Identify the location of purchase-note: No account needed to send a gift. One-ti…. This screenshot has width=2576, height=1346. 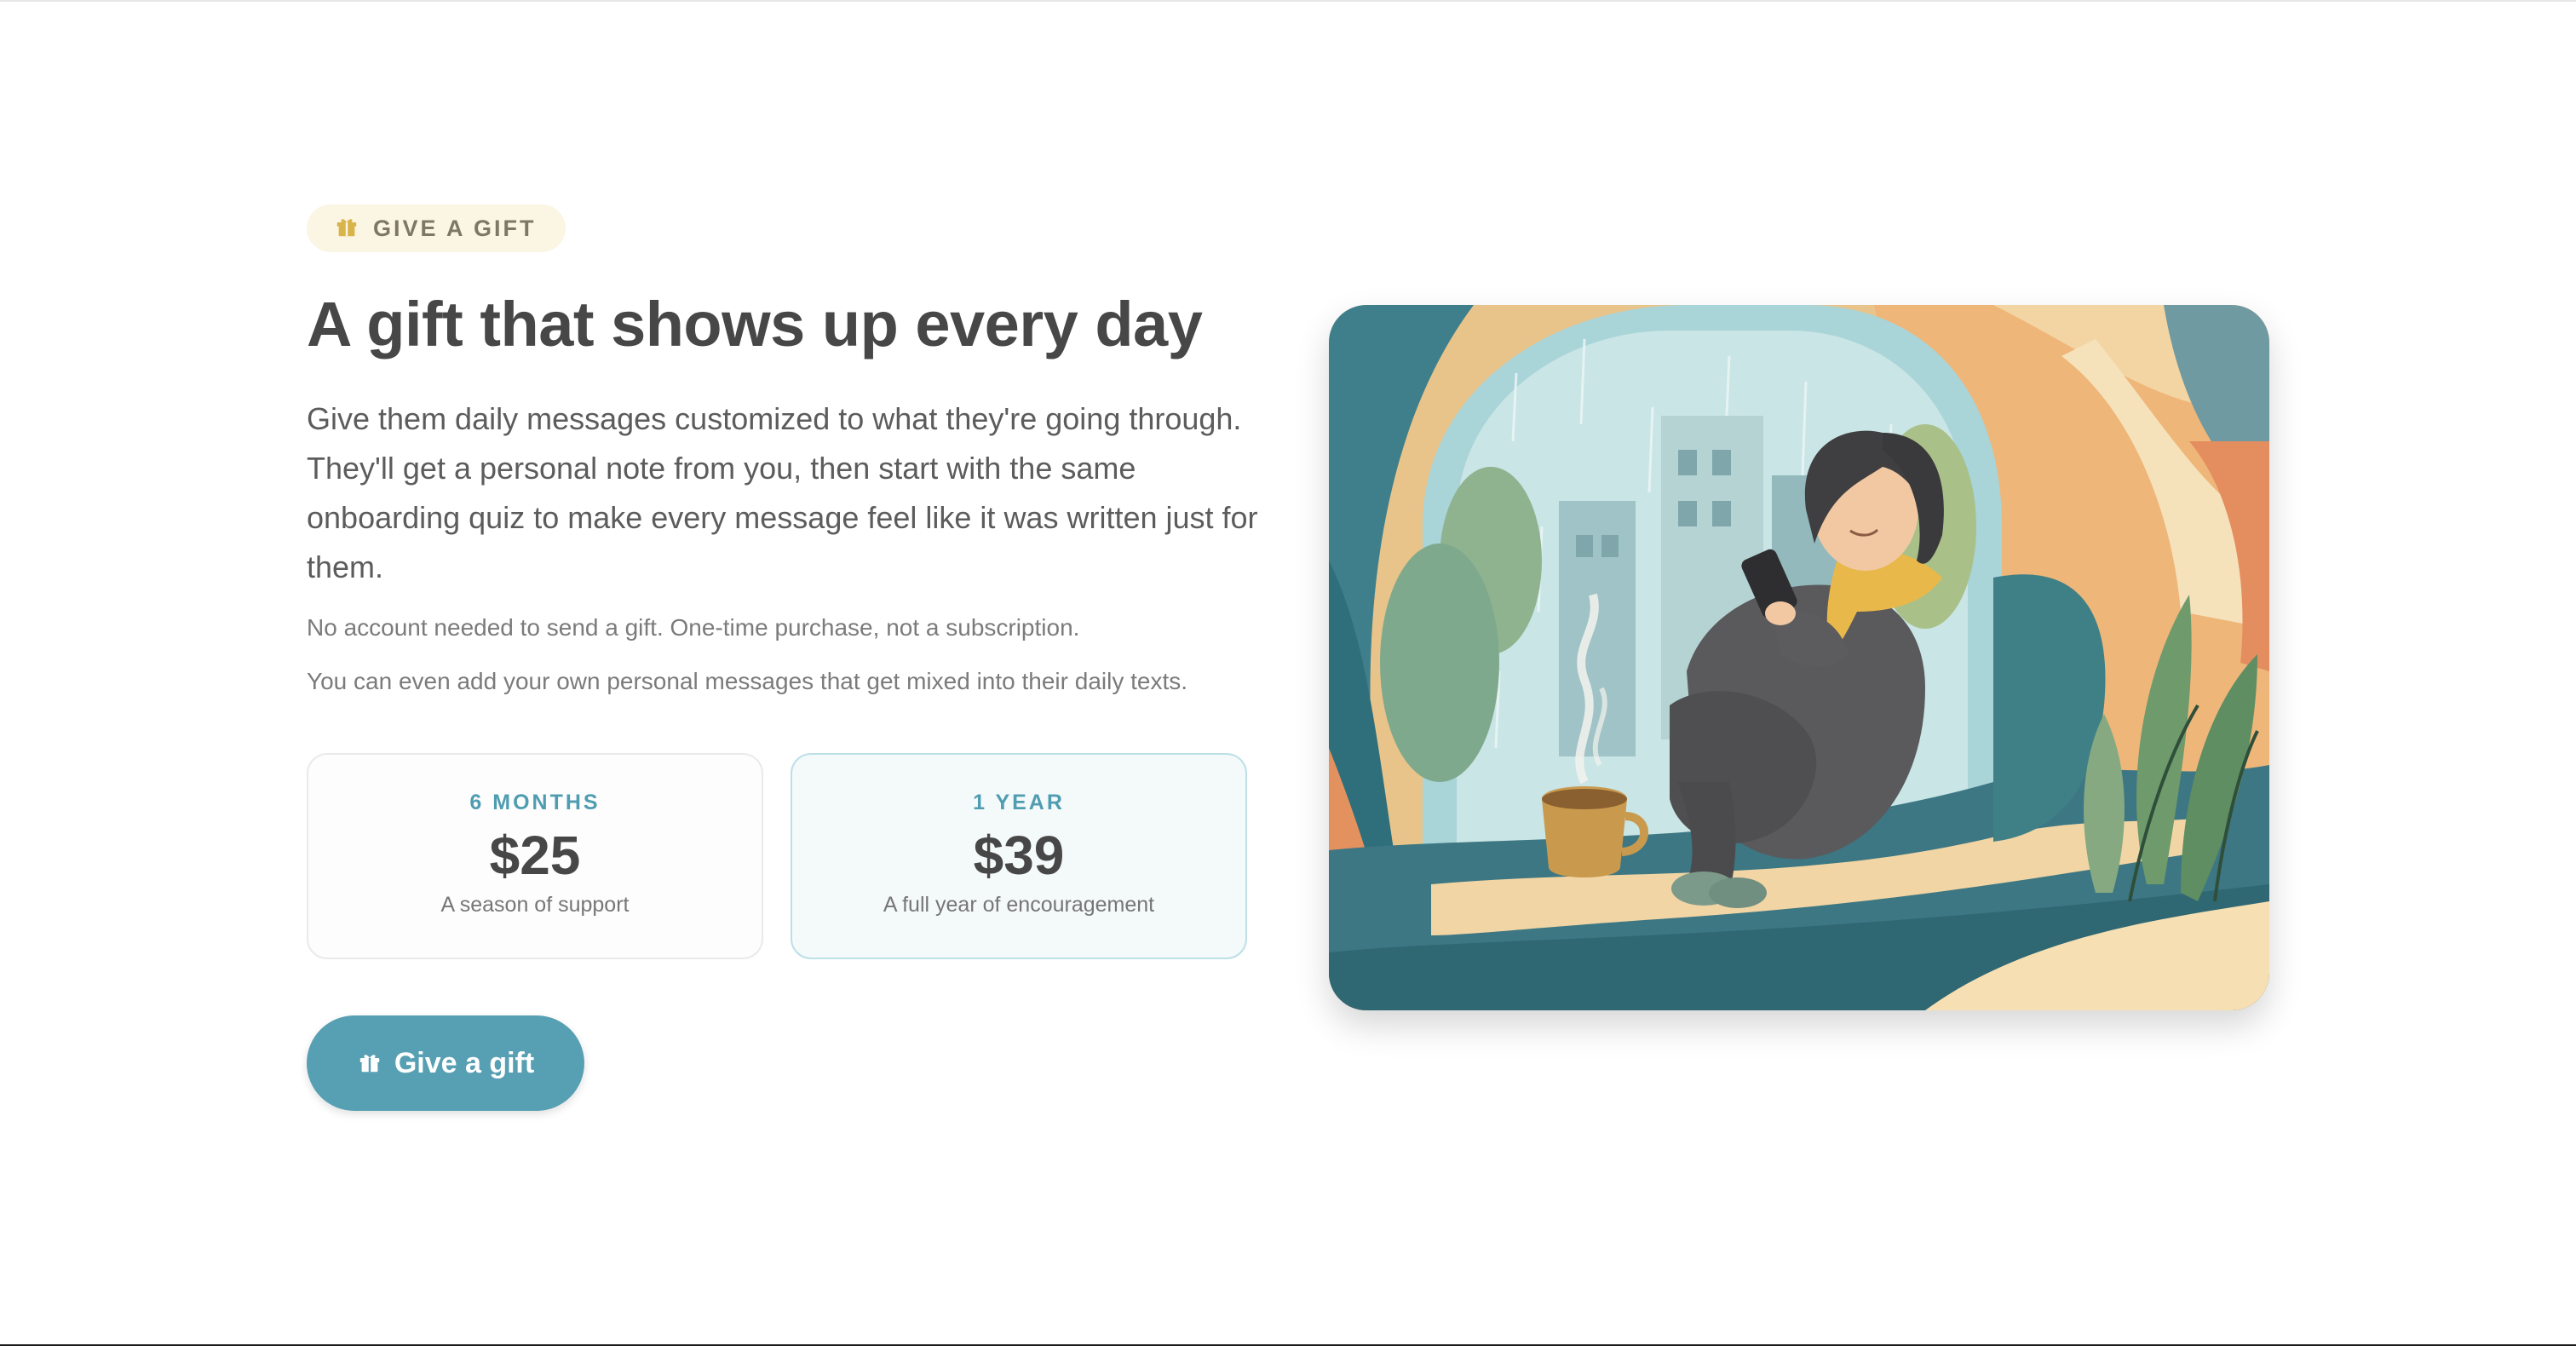
(694, 627).